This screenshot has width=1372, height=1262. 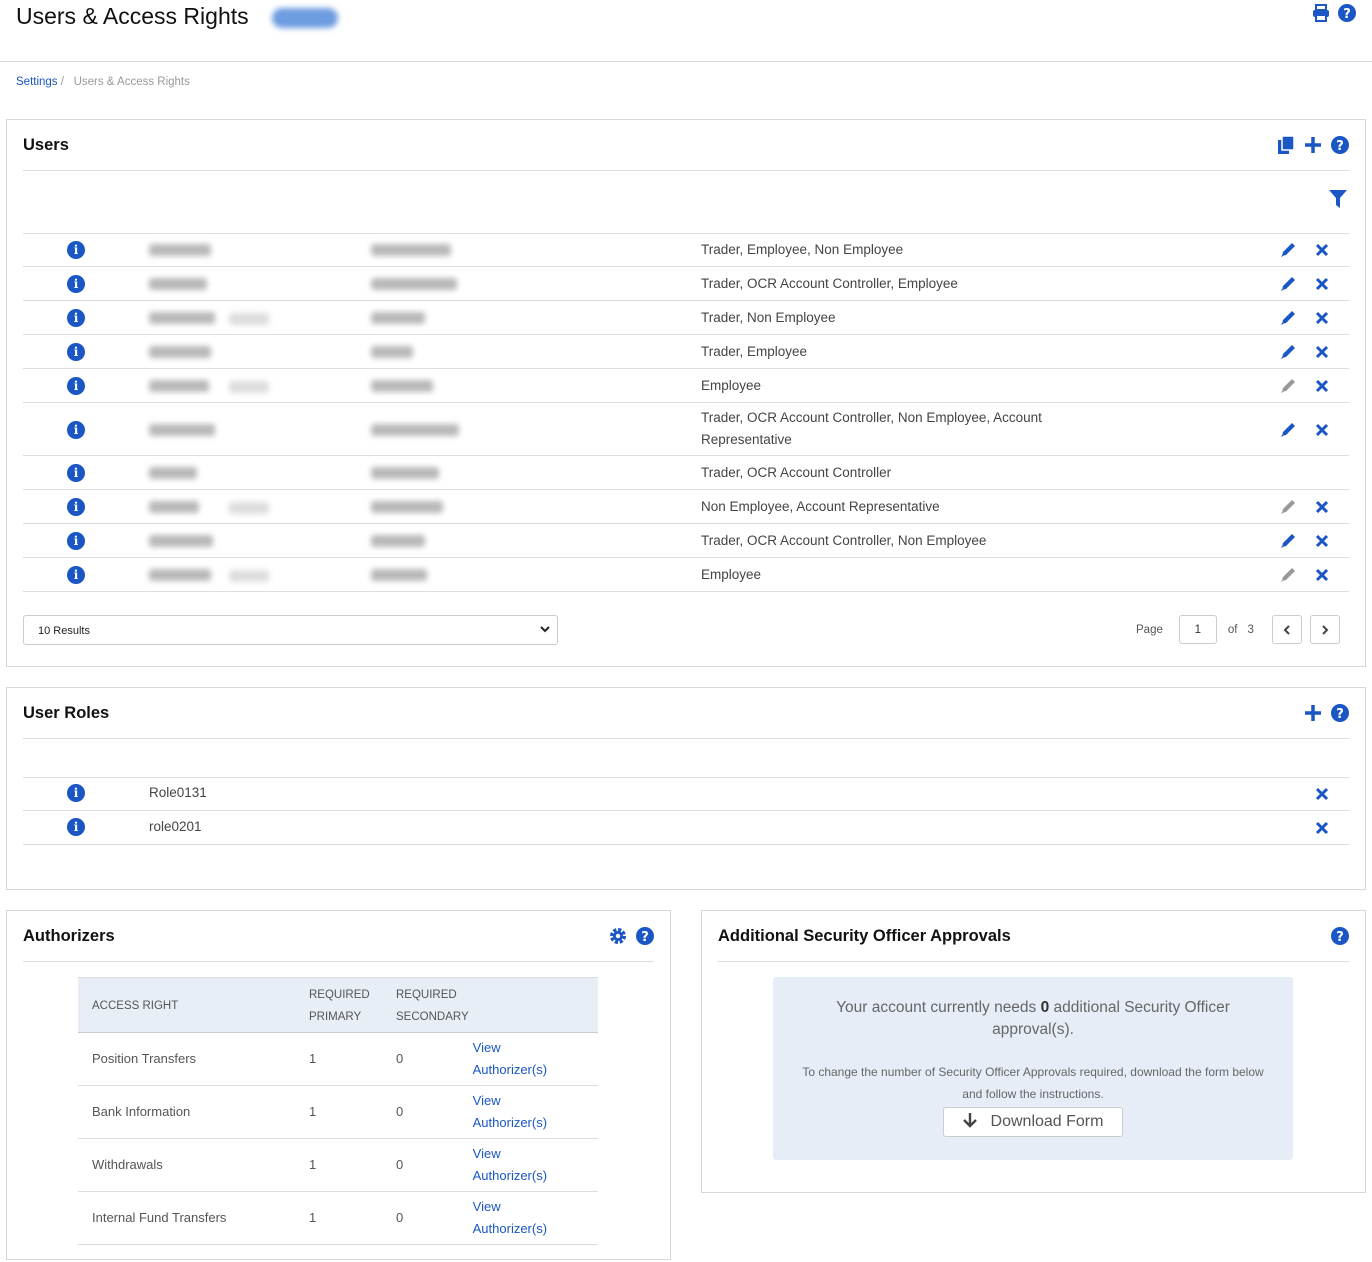 What do you see at coordinates (46, 144) in the screenshot?
I see `users-title: Users` at bounding box center [46, 144].